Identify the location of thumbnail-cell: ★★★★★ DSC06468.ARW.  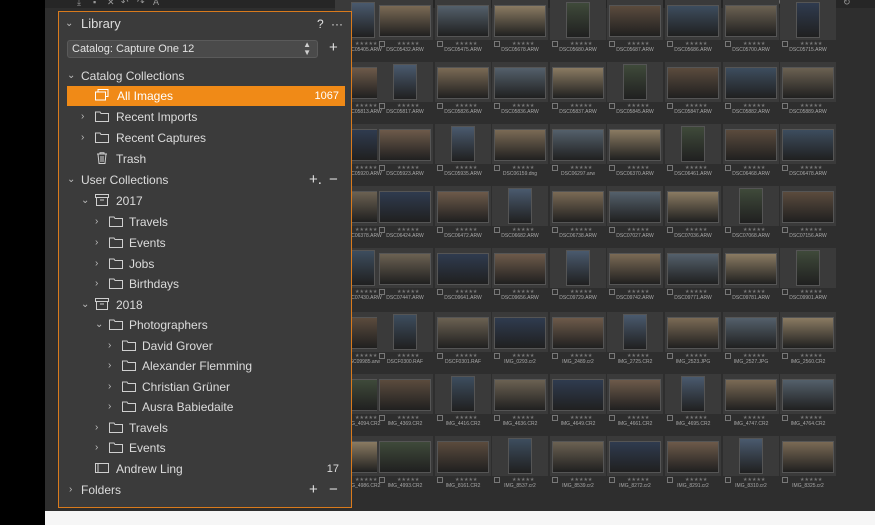
(751, 155).